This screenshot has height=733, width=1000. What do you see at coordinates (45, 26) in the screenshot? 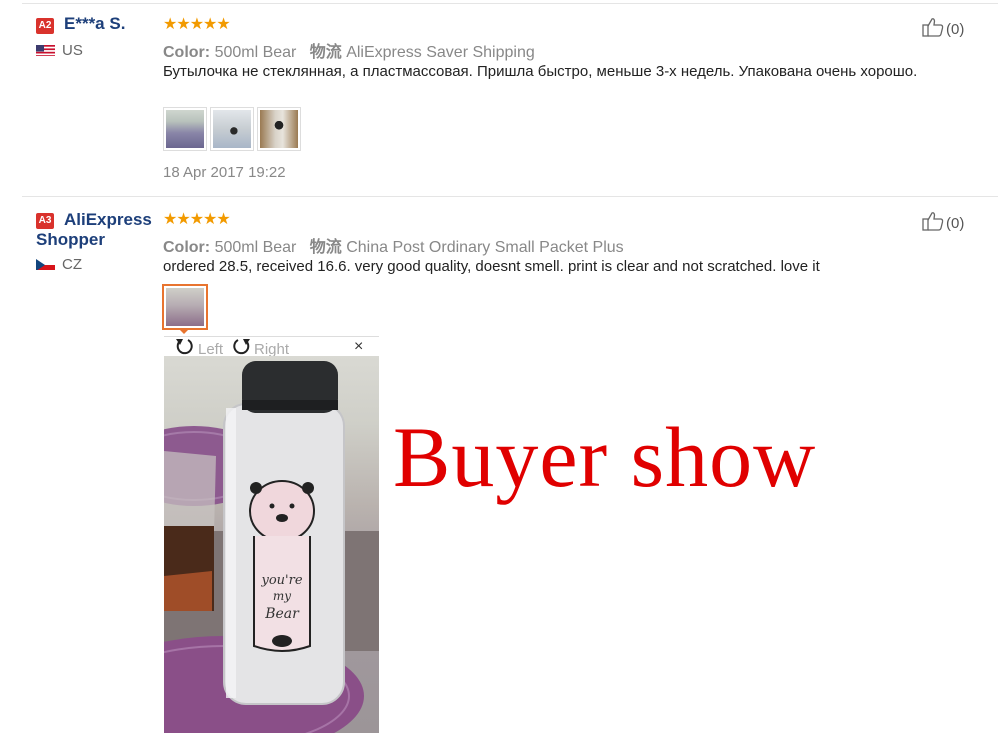
I see `level-badge: A2` at bounding box center [45, 26].